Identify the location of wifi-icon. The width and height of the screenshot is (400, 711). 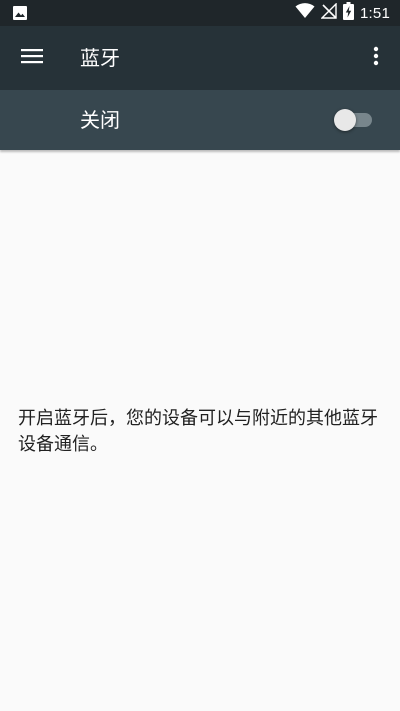
(305, 13).